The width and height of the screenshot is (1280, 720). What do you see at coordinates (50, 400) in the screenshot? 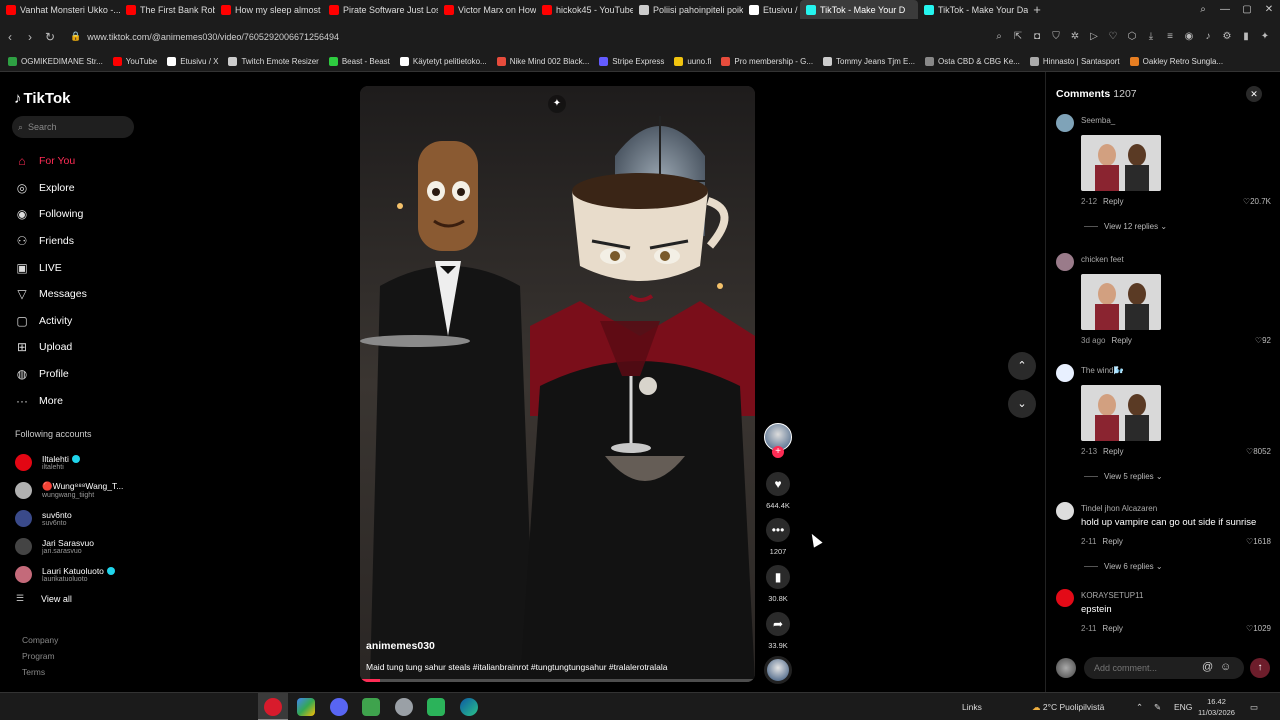
I see `nav-item-more: ··· More` at bounding box center [50, 400].